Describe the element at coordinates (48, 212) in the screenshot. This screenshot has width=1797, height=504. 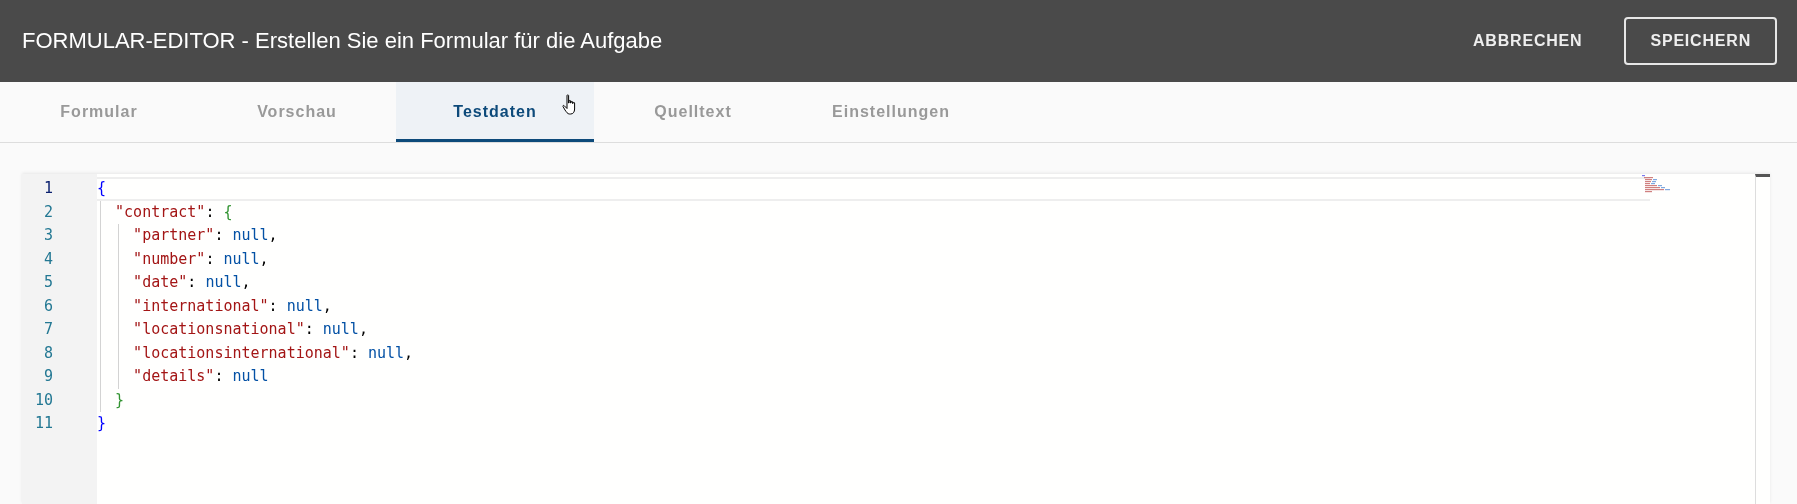
I see `line-number: 2` at that location.